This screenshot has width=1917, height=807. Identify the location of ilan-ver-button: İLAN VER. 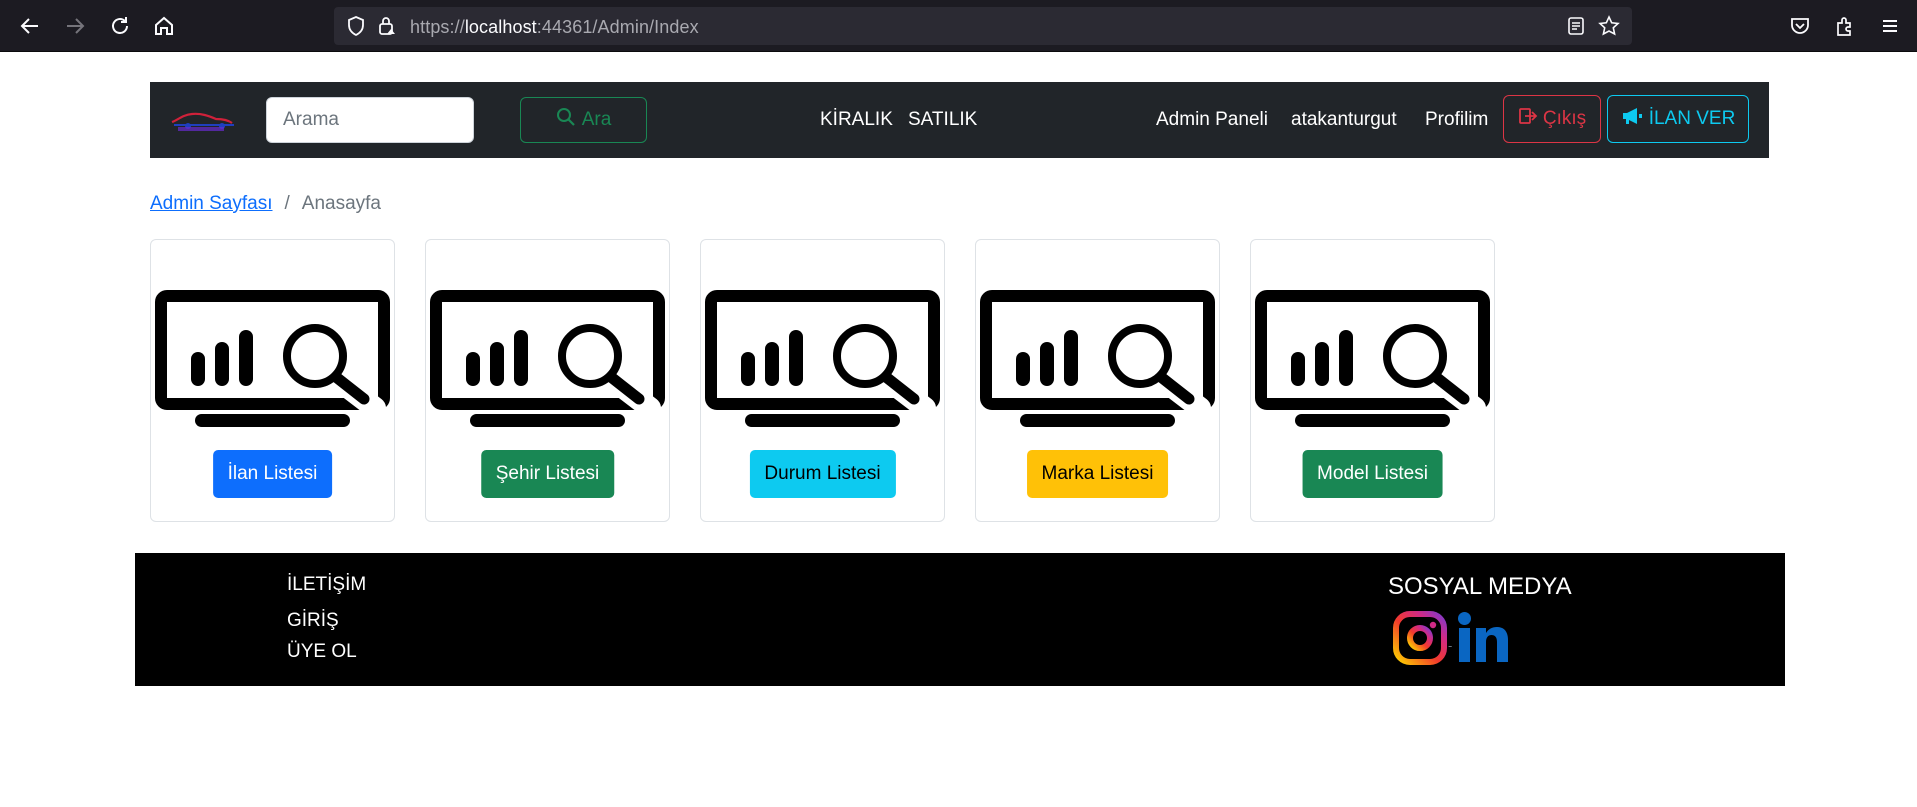
(1678, 119).